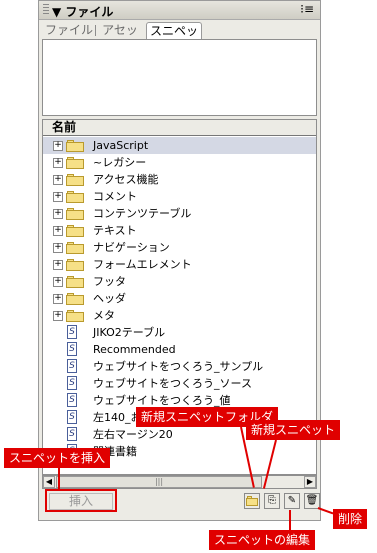 This screenshot has height=553, width=377. What do you see at coordinates (179, 349) in the screenshot?
I see `snippet-item: S Recommended` at bounding box center [179, 349].